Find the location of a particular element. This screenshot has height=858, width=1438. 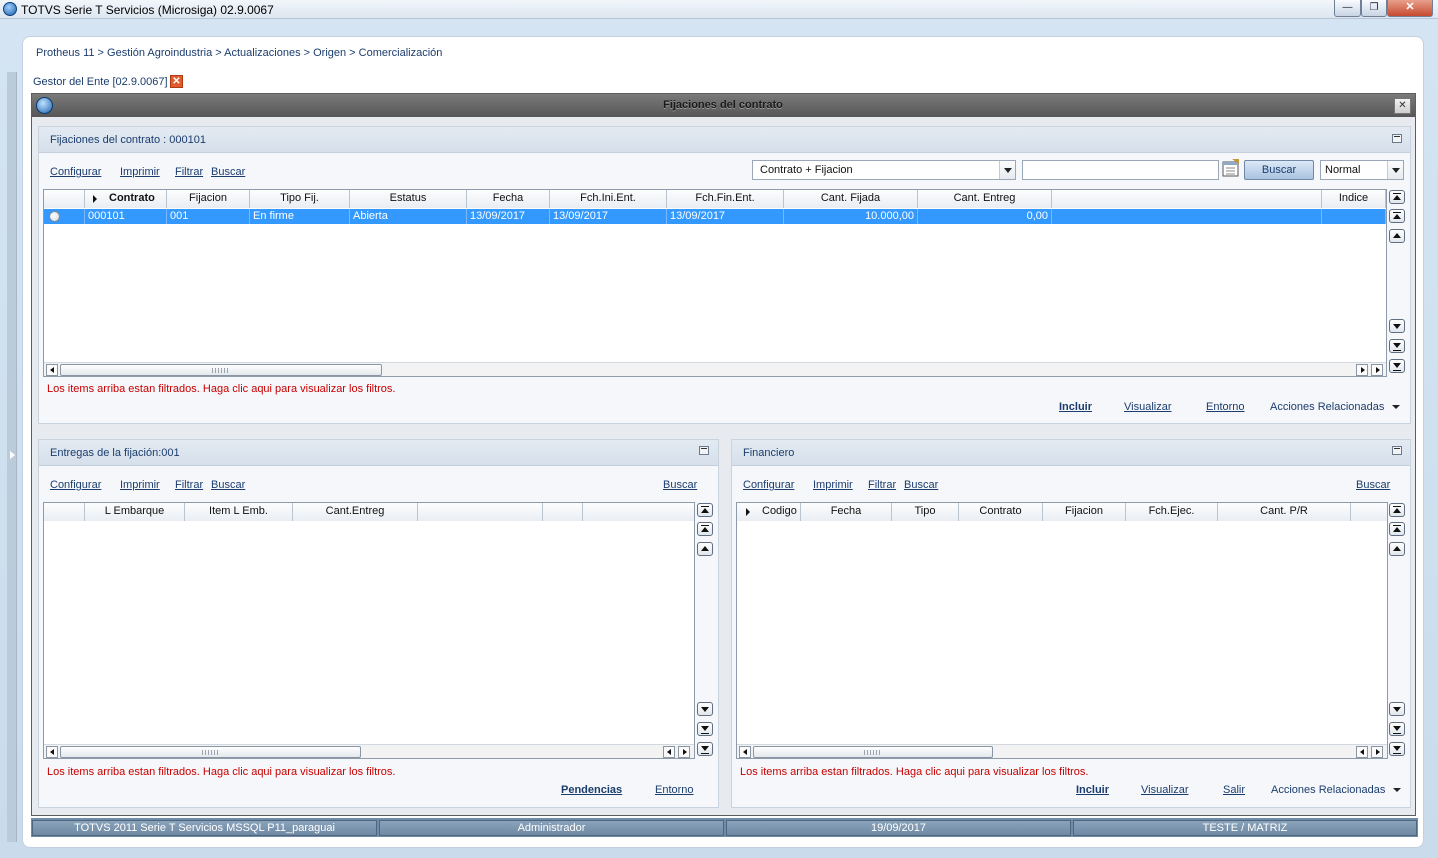

grid-header-indice: Indice is located at coordinates (1354, 199).